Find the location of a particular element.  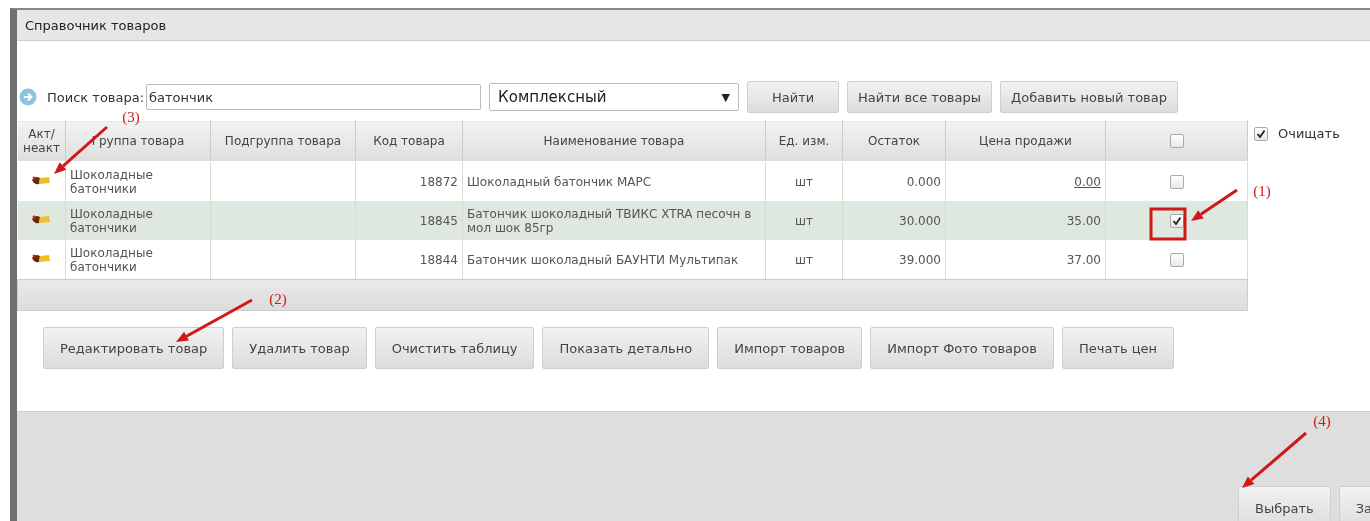

annotation-label: (3) is located at coordinates (131, 117).